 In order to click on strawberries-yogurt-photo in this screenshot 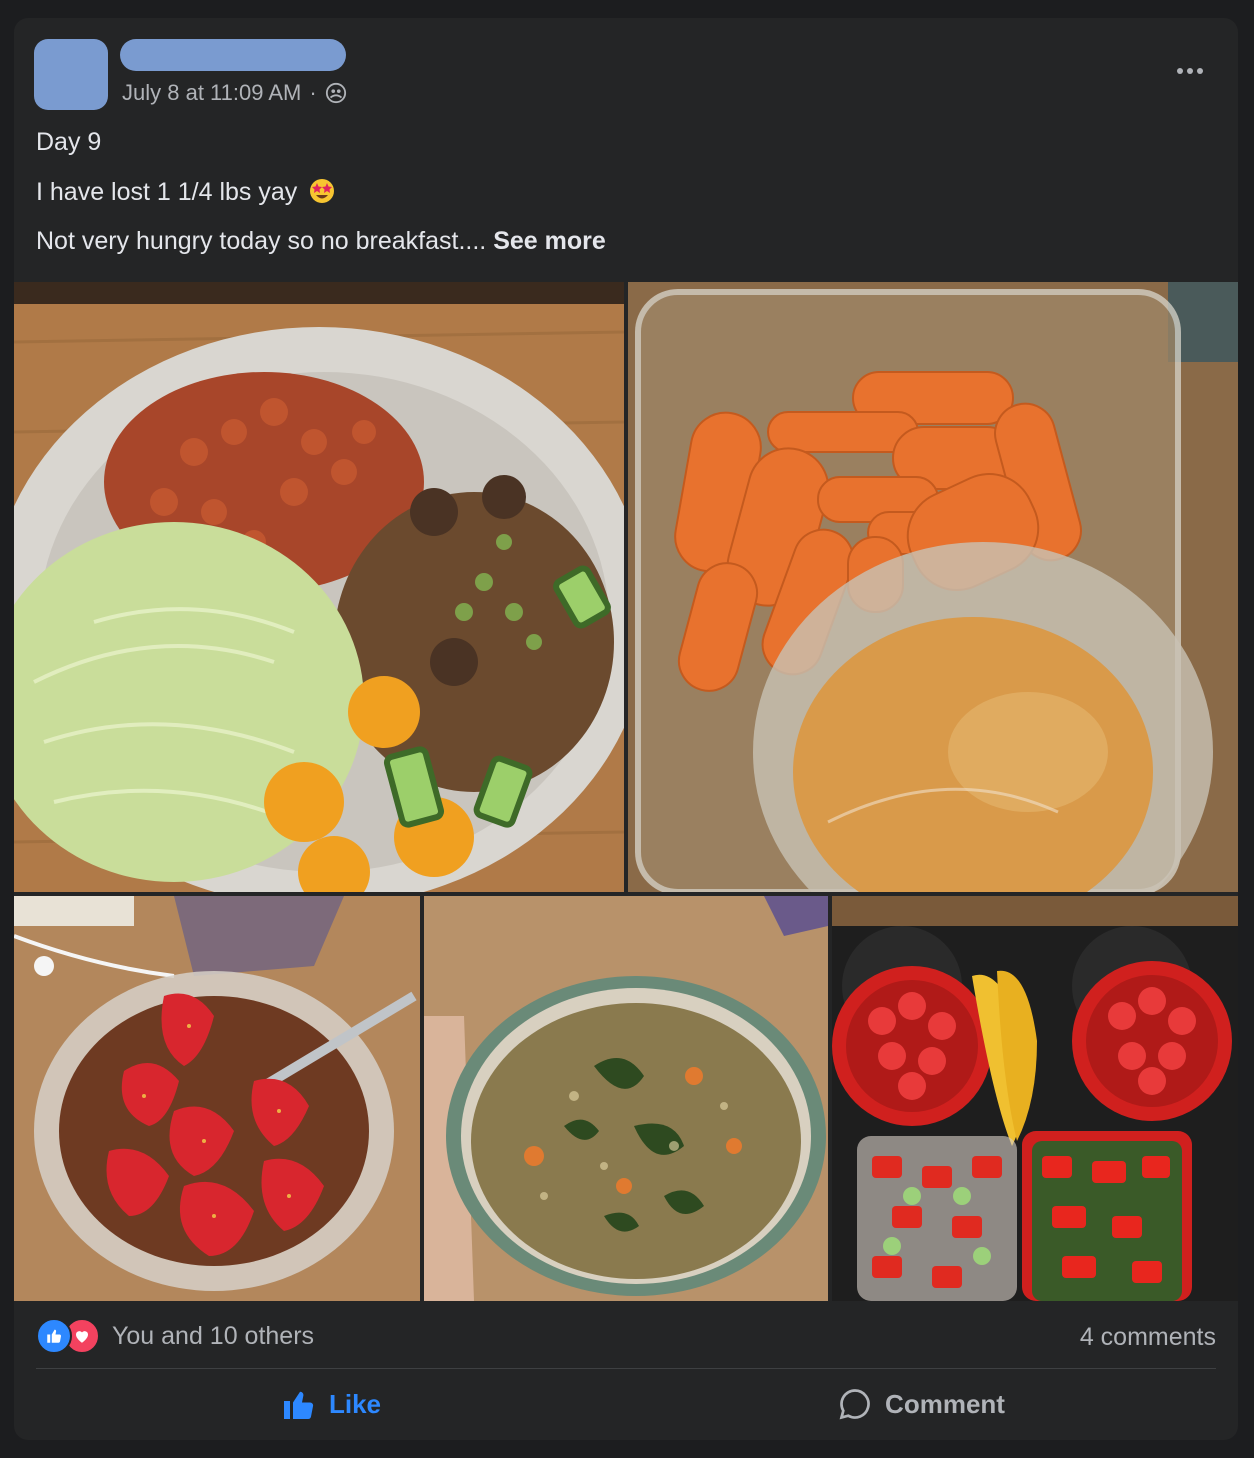, I will do `click(217, 1098)`.